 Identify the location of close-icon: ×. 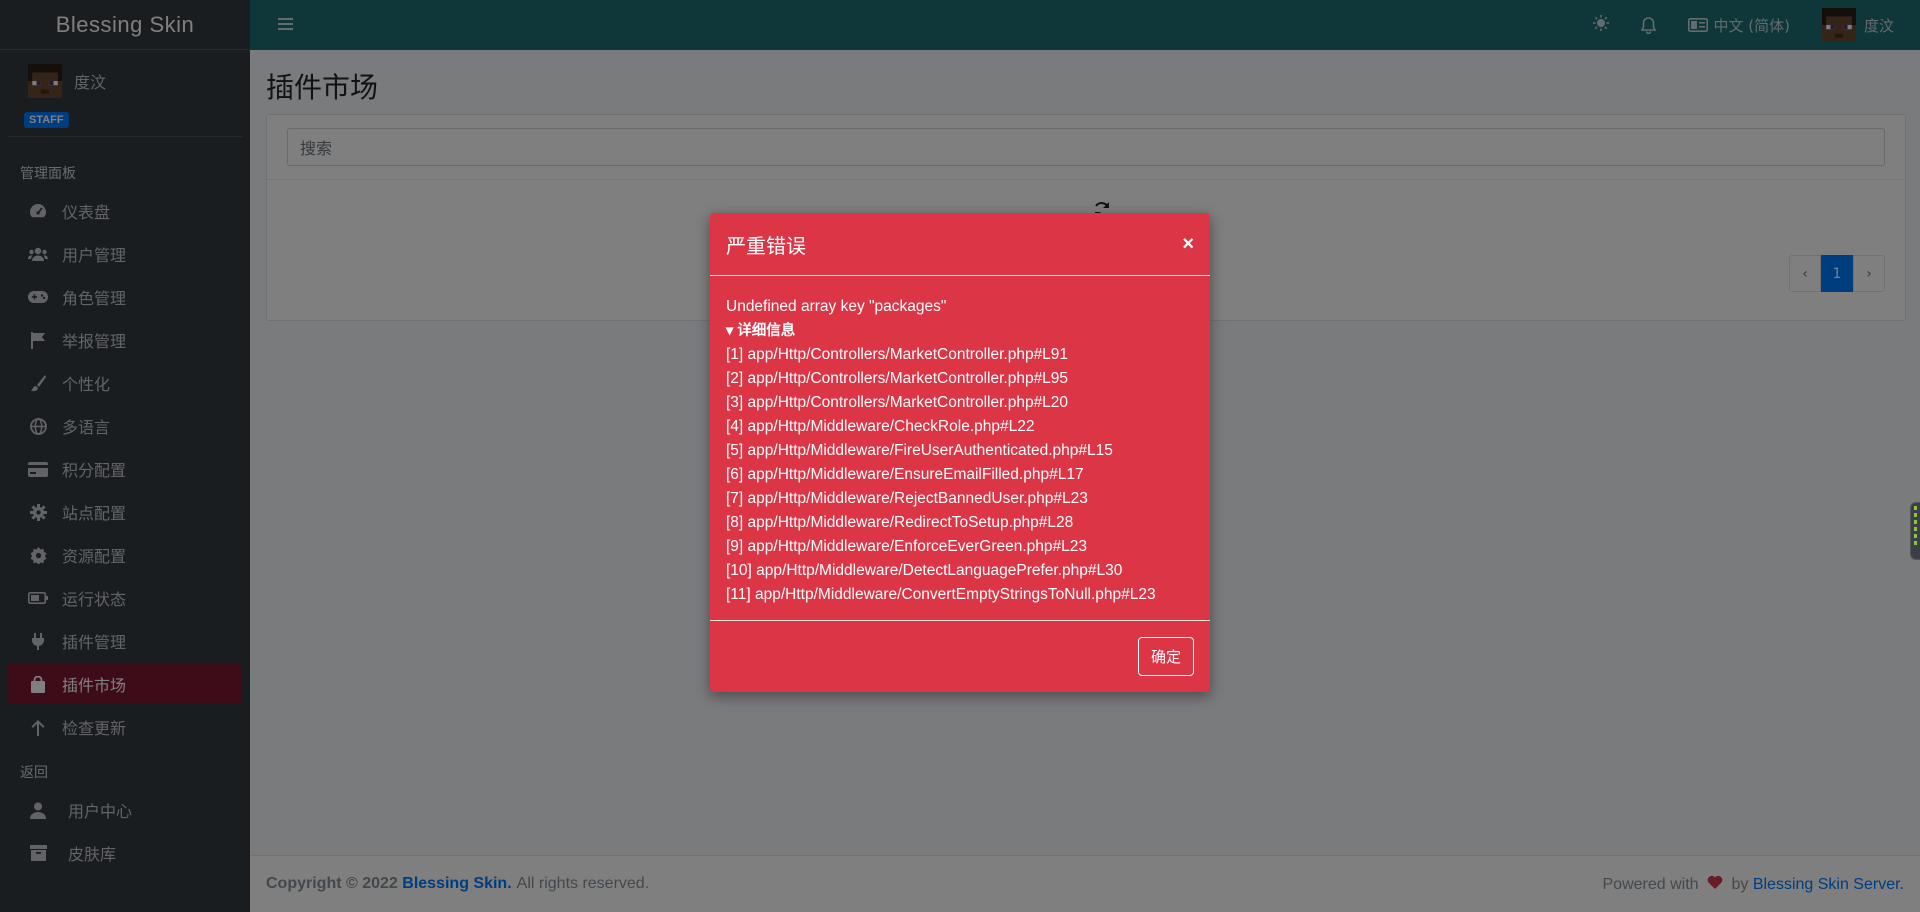
(1188, 244).